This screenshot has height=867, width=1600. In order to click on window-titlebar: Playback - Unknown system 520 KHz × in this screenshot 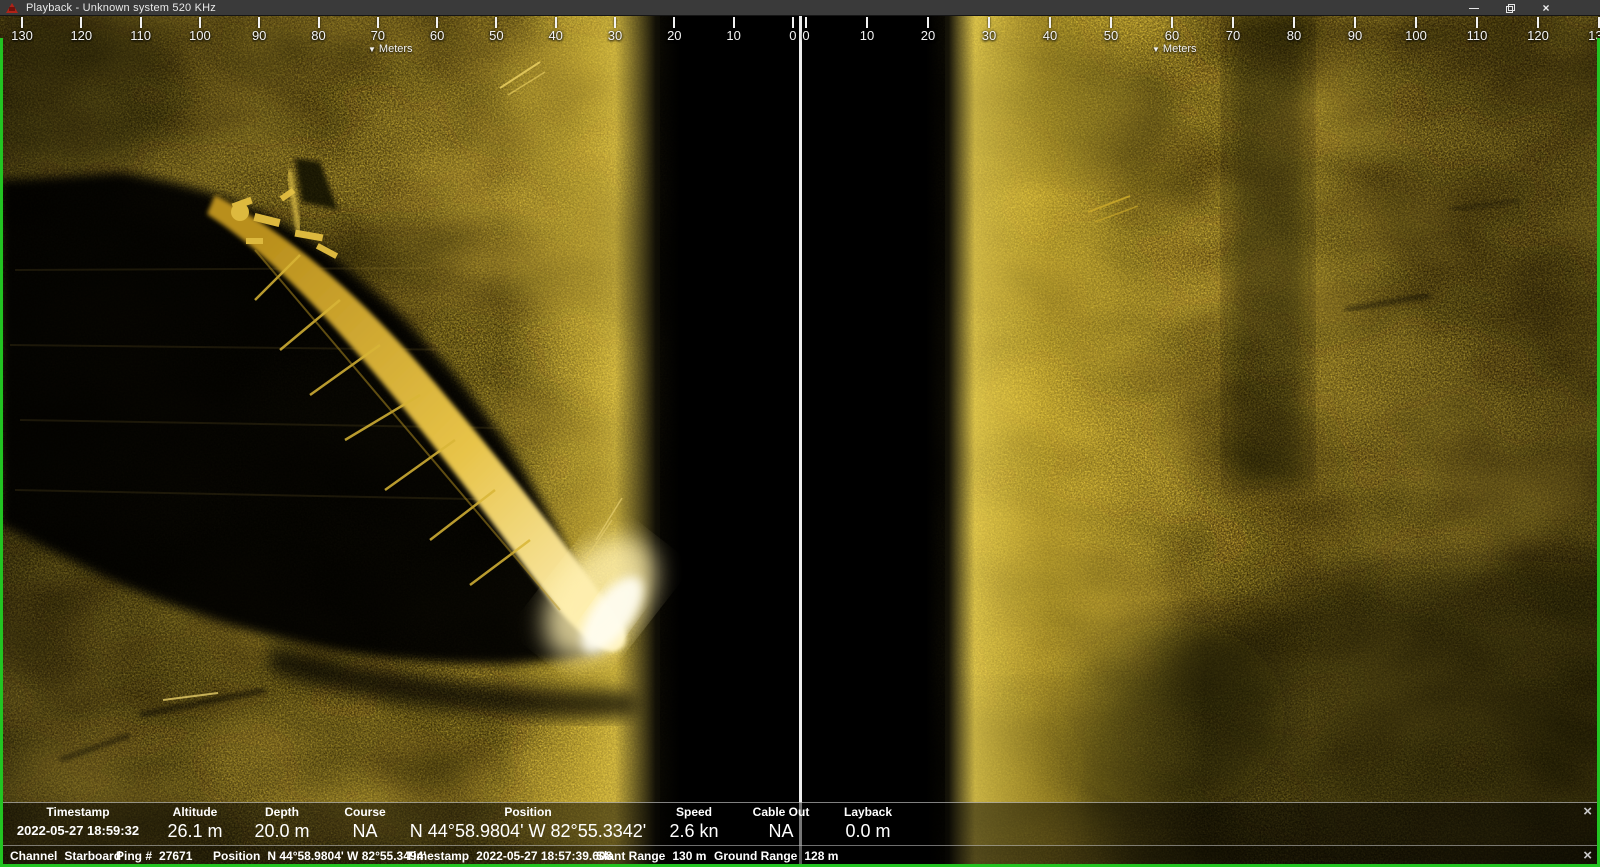, I will do `click(800, 8)`.